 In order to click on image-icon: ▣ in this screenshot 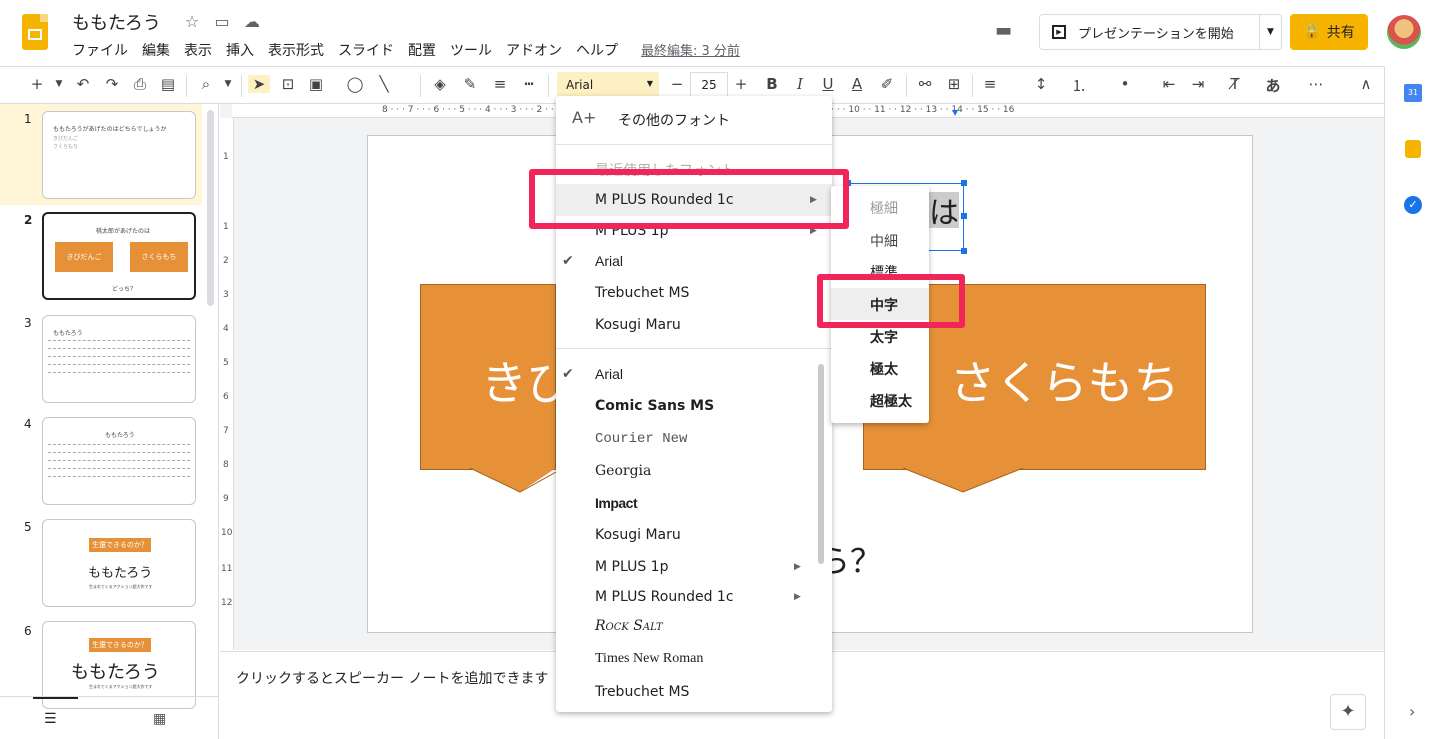, I will do `click(316, 84)`.